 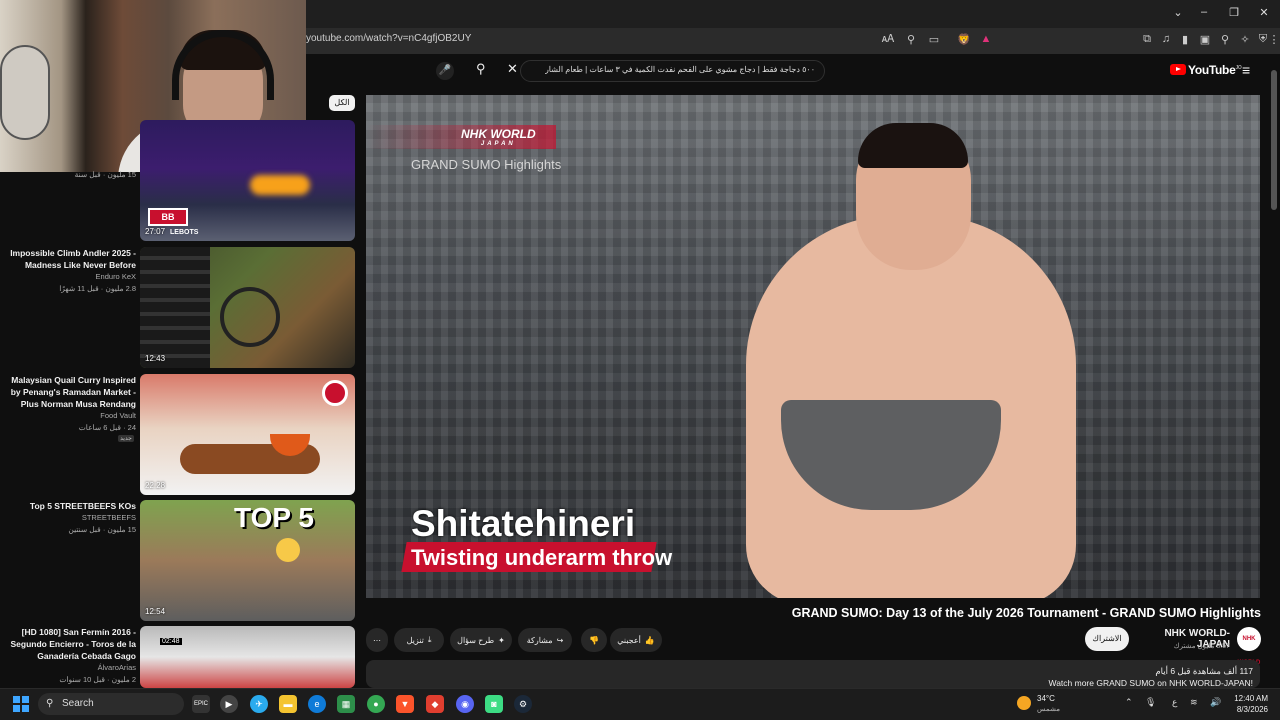 What do you see at coordinates (247, 657) in the screenshot?
I see `video-thumbnail-4: 02:48` at bounding box center [247, 657].